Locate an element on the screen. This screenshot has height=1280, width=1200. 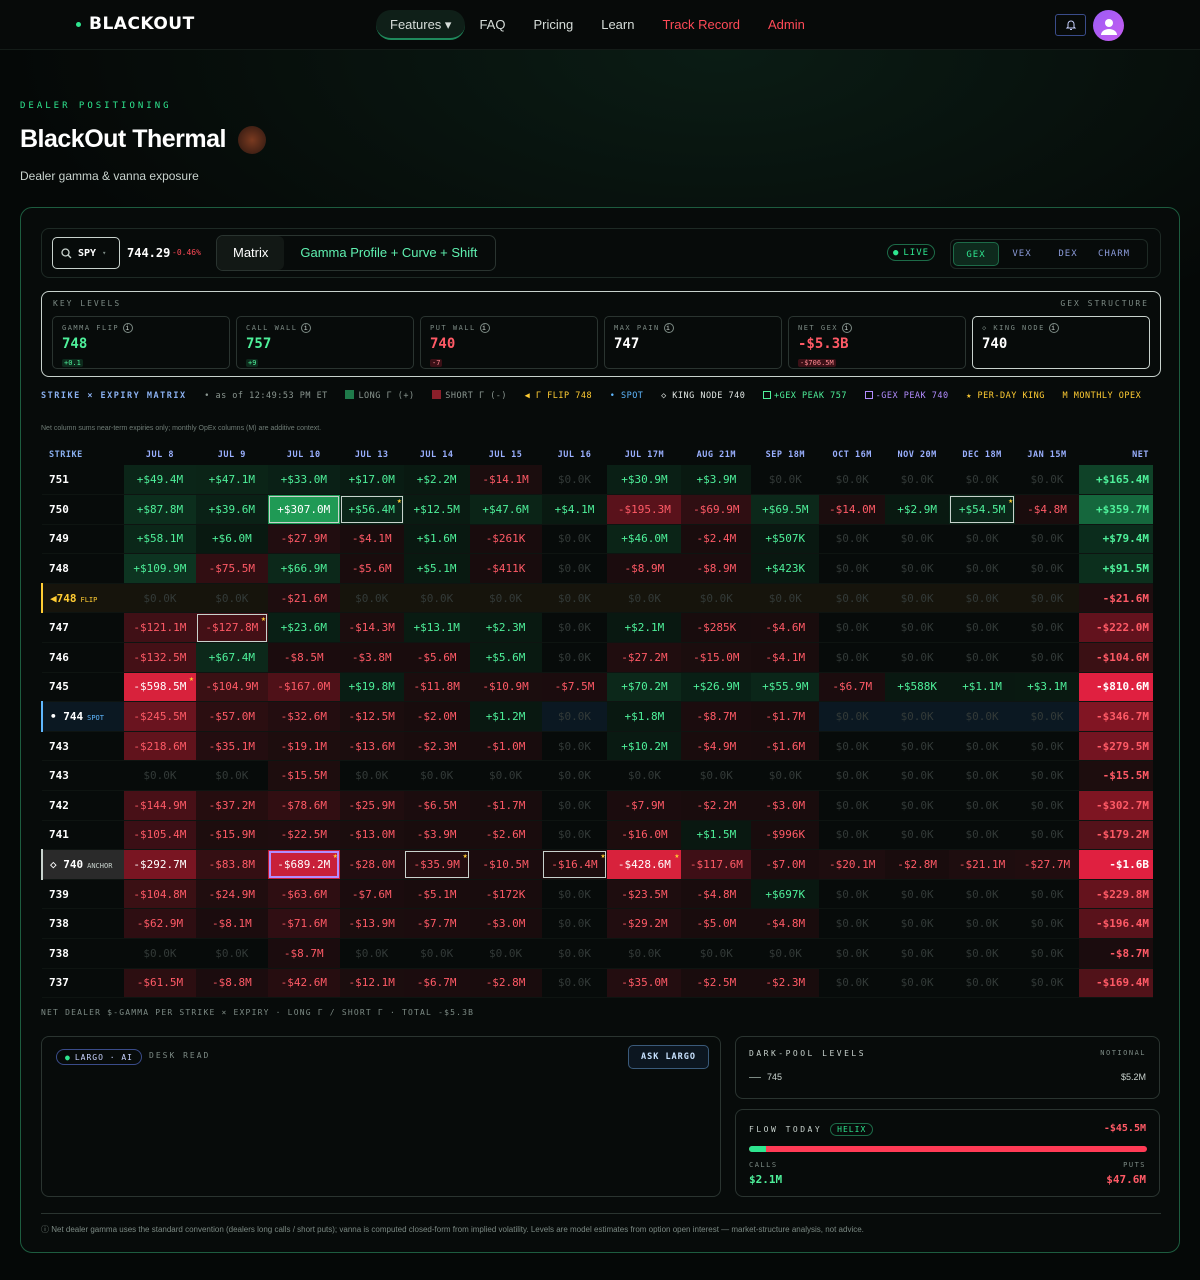
matrix-cell: +$67.4M is located at coordinates (231, 657).